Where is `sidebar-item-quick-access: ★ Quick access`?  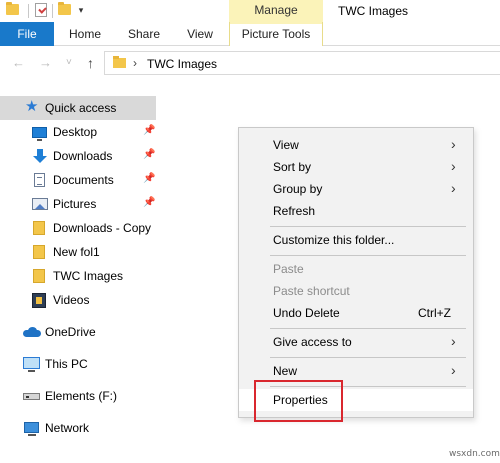 sidebar-item-quick-access: ★ Quick access is located at coordinates (78, 108).